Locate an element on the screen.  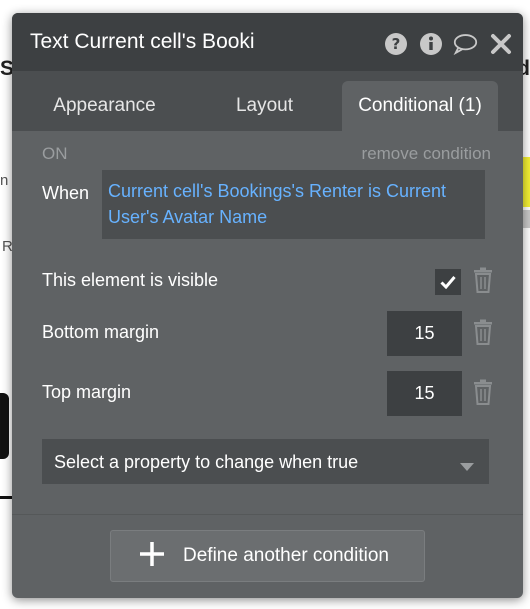
condition-status: ON is located at coordinates (55, 153).